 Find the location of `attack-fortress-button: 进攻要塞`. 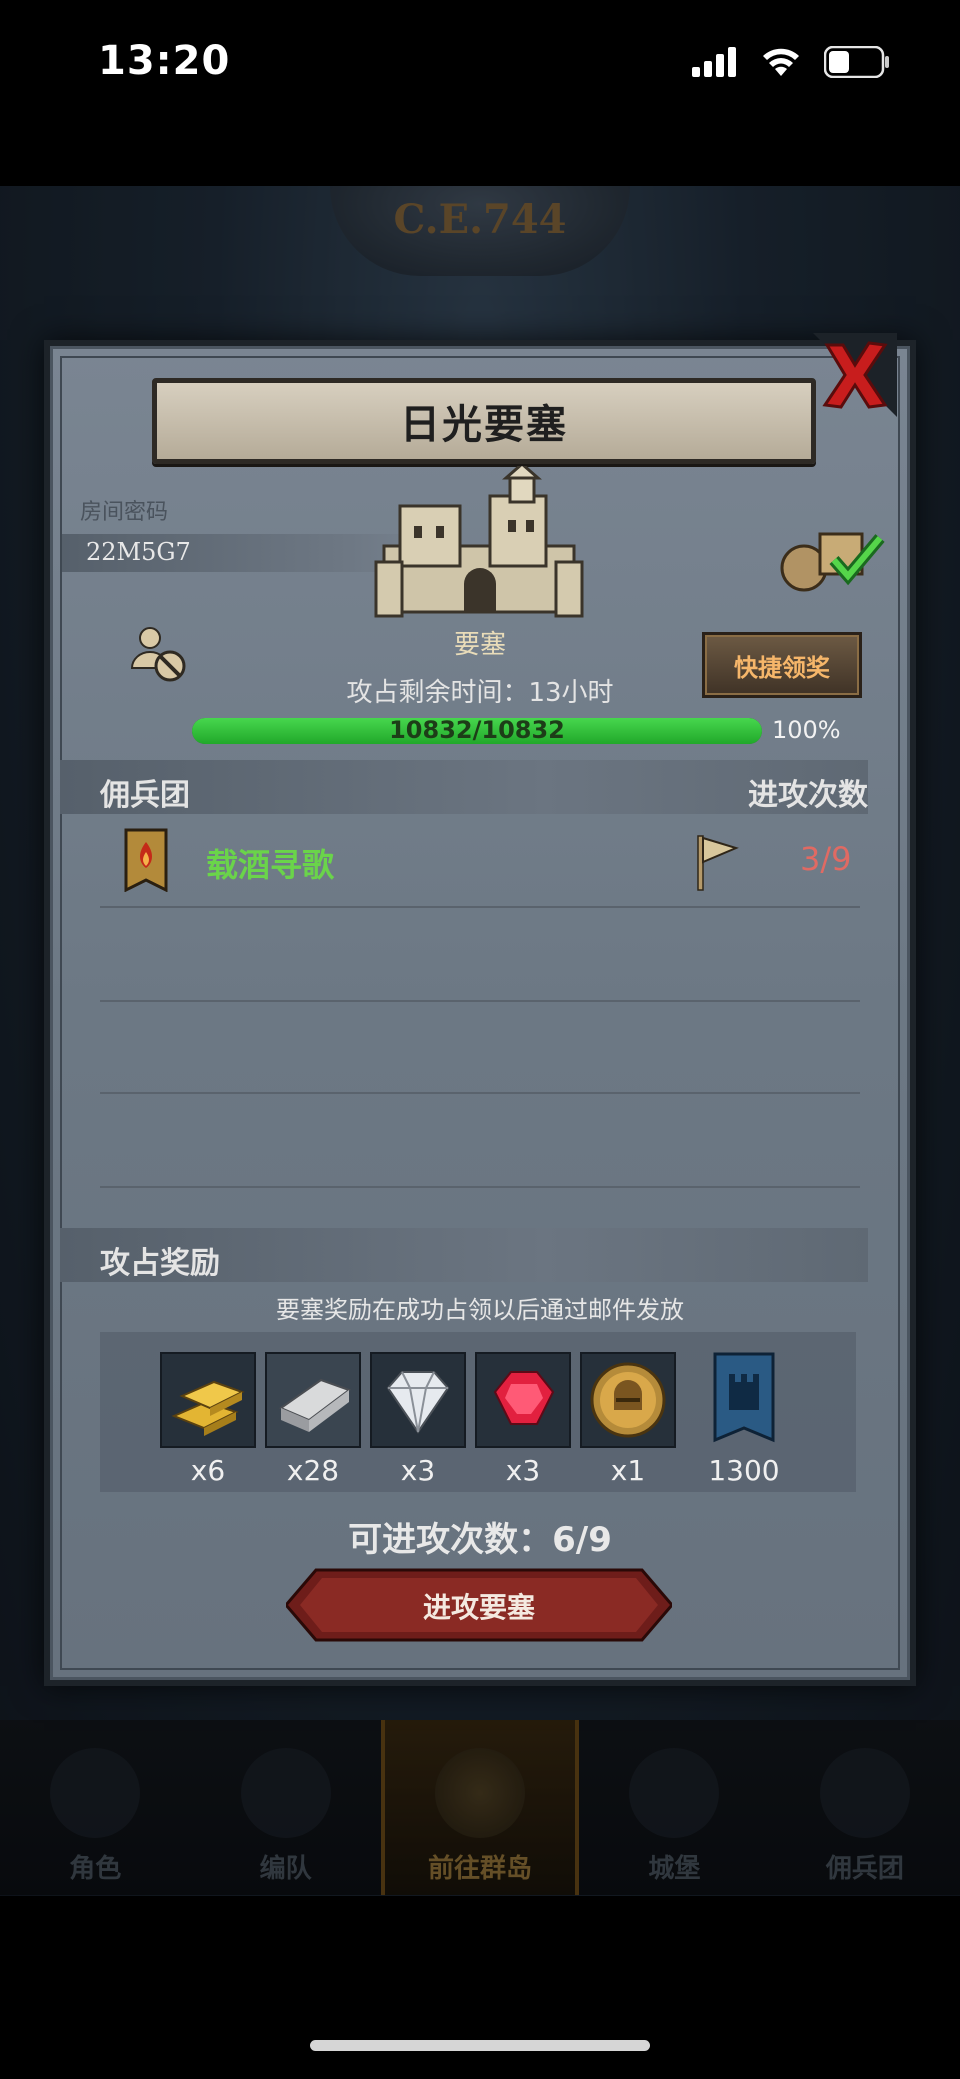

attack-fortress-button: 进攻要塞 is located at coordinates (479, 1605).